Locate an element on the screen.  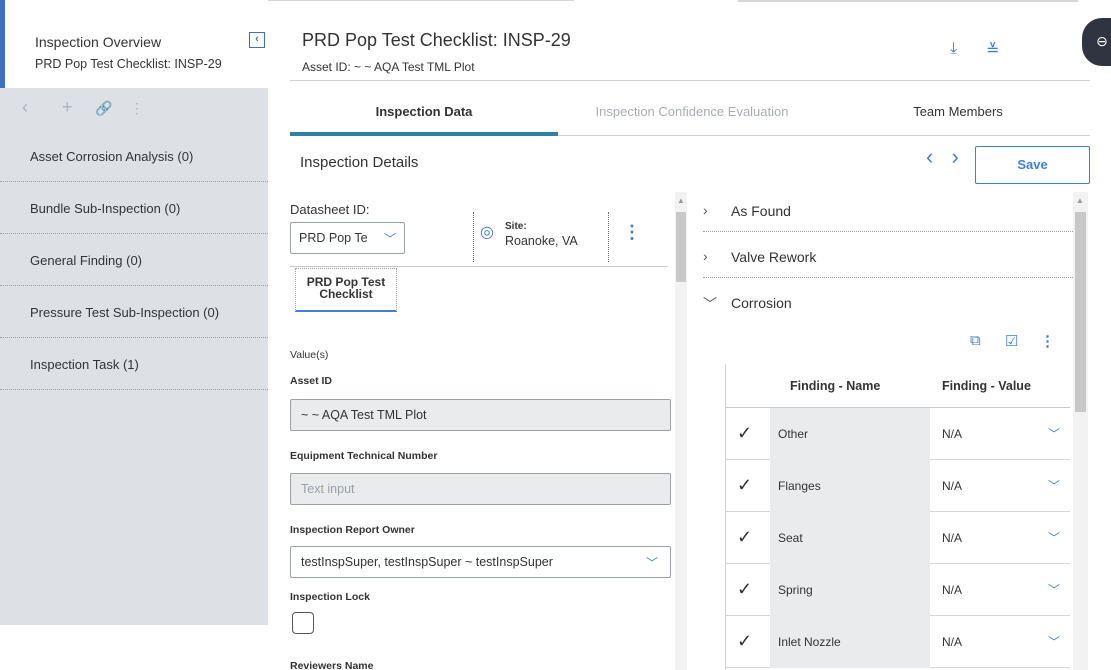
page-subtitle: Asset ID: ~ ~ AQA Test TML Plot is located at coordinates (388, 67).